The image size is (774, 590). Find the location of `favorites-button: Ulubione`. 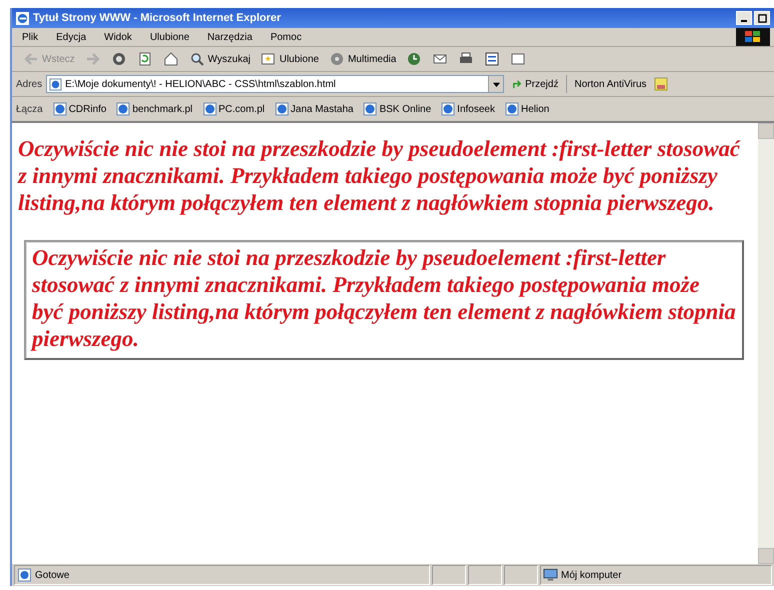

favorites-button: Ulubione is located at coordinates (289, 59).